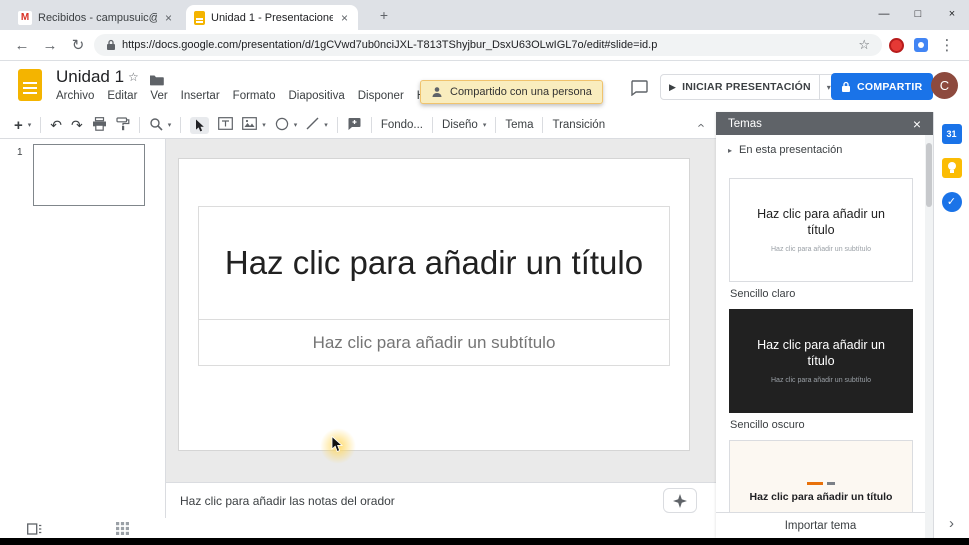 The width and height of the screenshot is (969, 545). I want to click on share-label: COMPARTIR, so click(890, 86).